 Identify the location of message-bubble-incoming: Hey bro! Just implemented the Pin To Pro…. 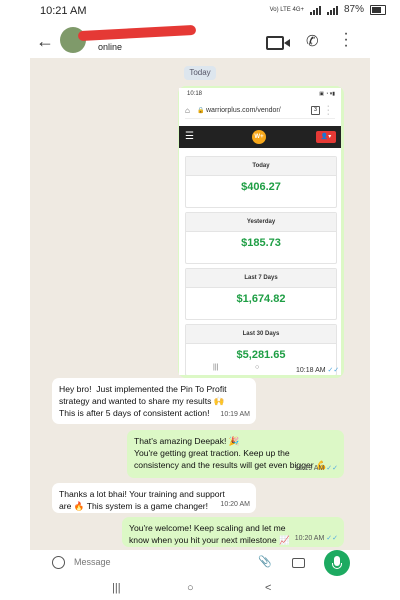
(154, 401).